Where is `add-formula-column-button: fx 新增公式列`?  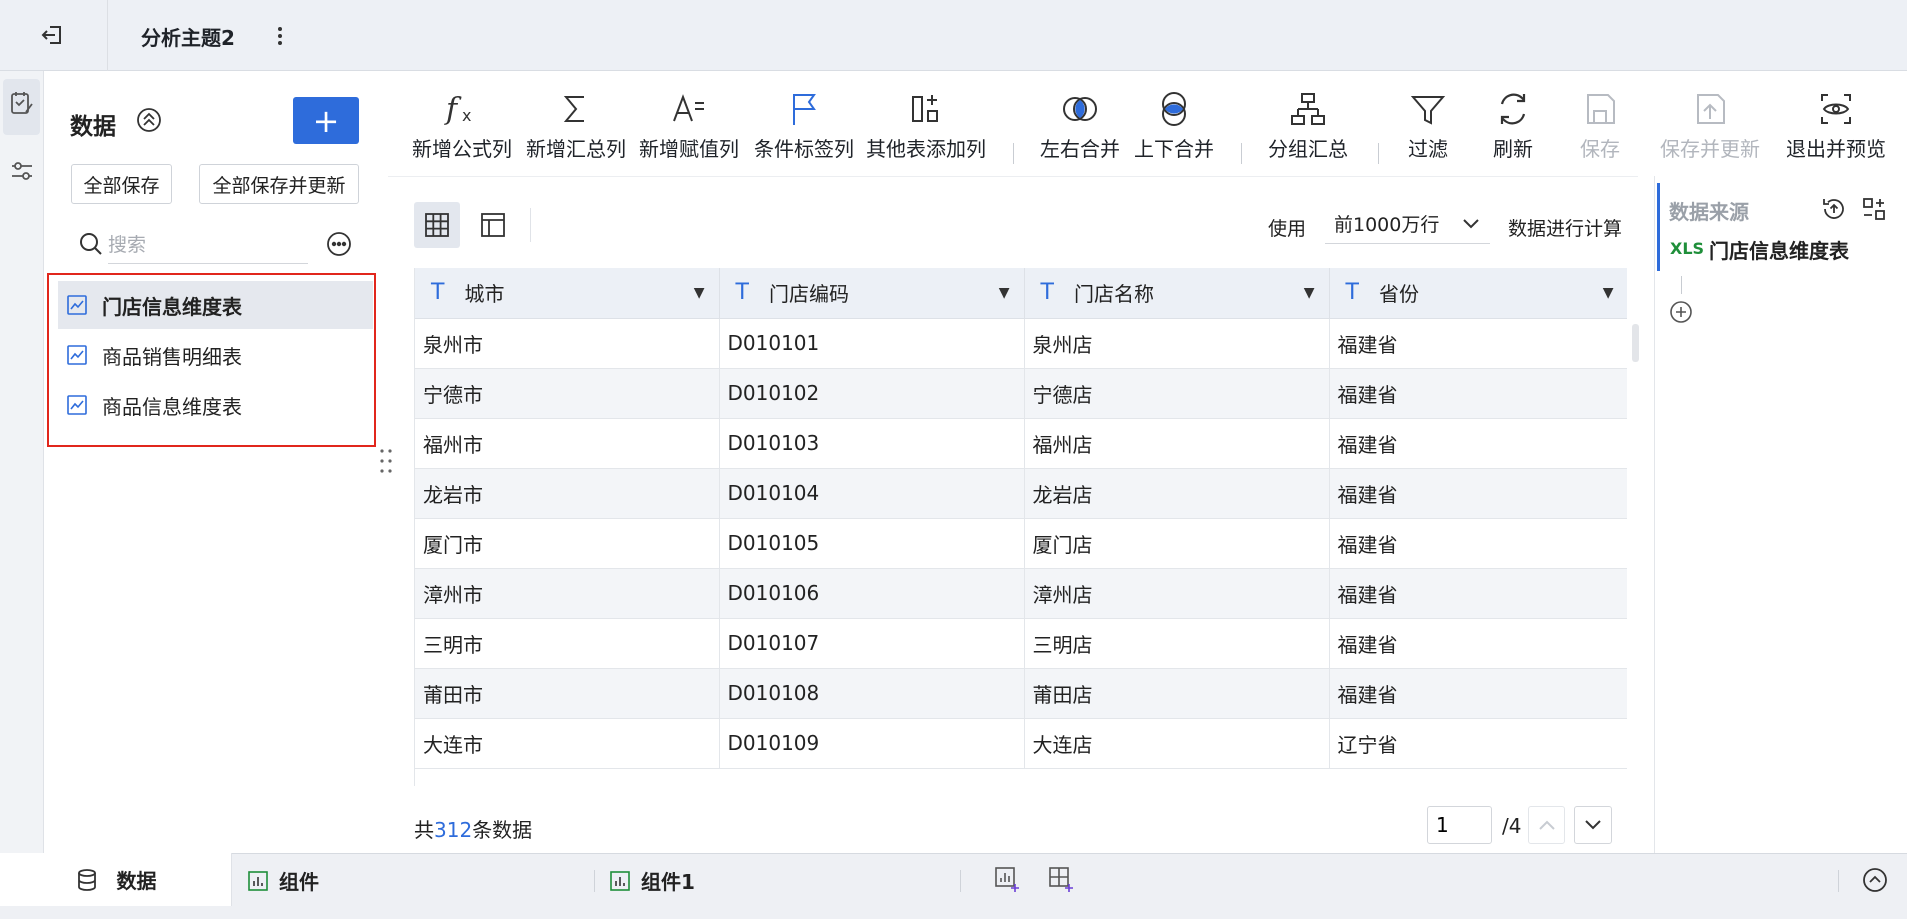 add-formula-column-button: fx 新增公式列 is located at coordinates (462, 128).